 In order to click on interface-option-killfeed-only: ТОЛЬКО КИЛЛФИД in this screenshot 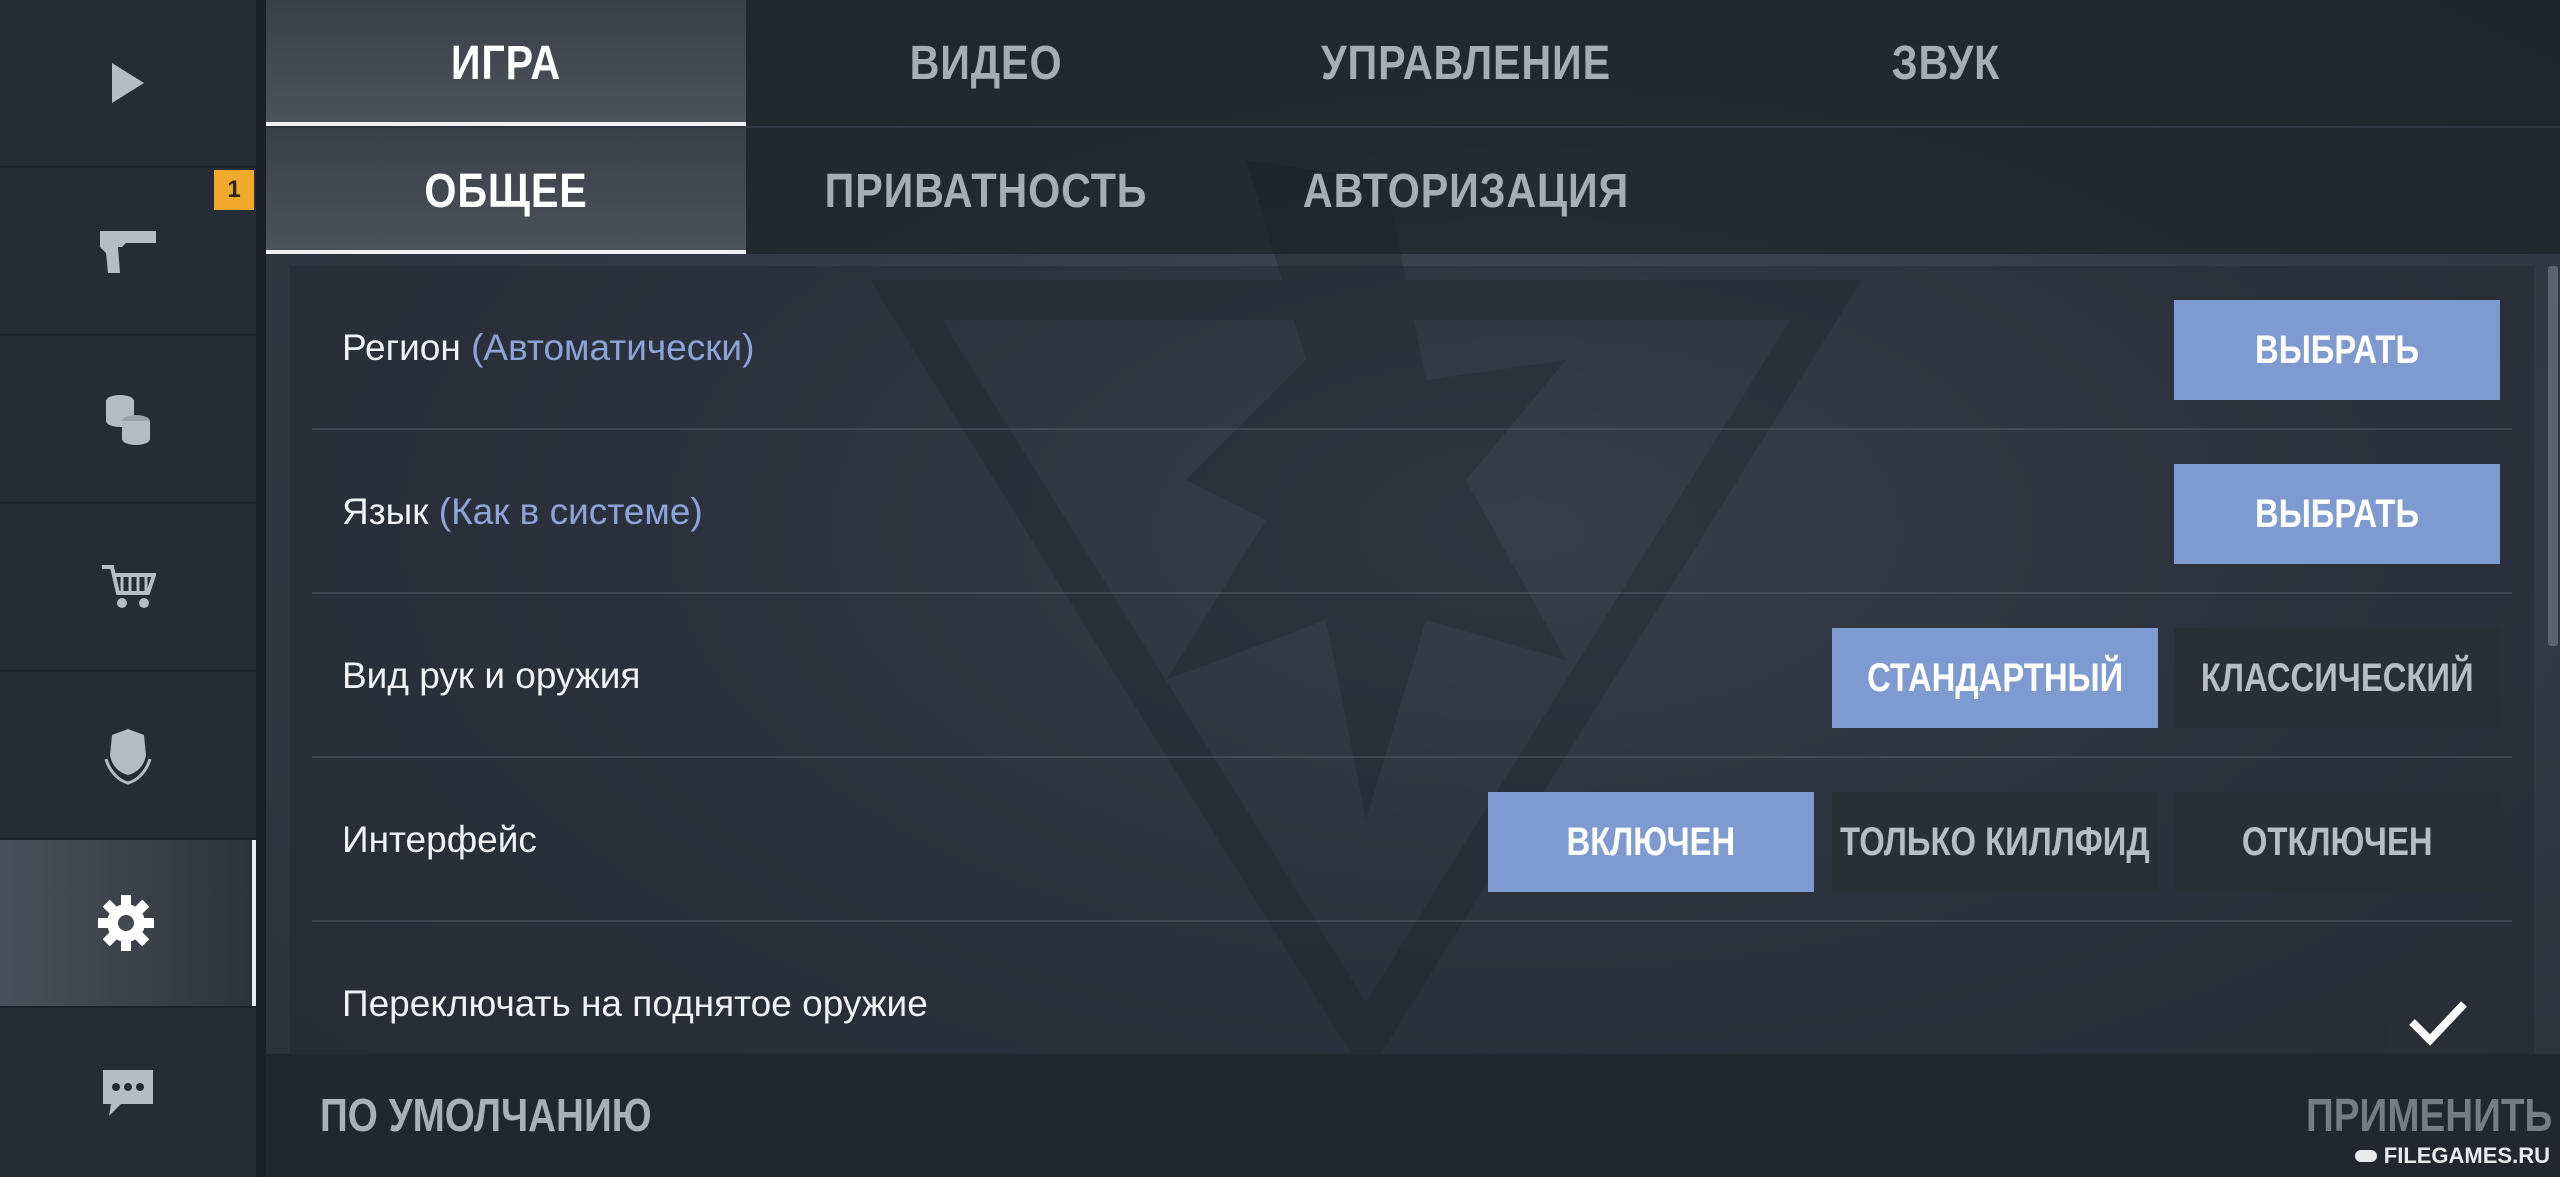, I will do `click(1995, 842)`.